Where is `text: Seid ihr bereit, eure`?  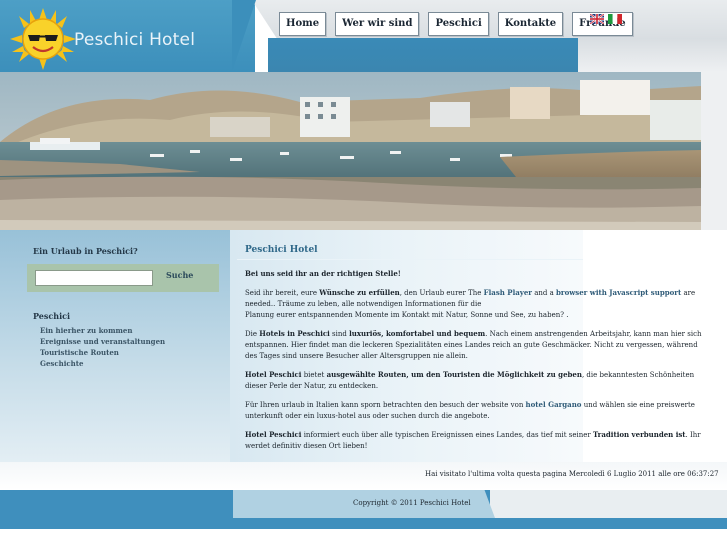 text: Seid ihr bereit, eure is located at coordinates (282, 293).